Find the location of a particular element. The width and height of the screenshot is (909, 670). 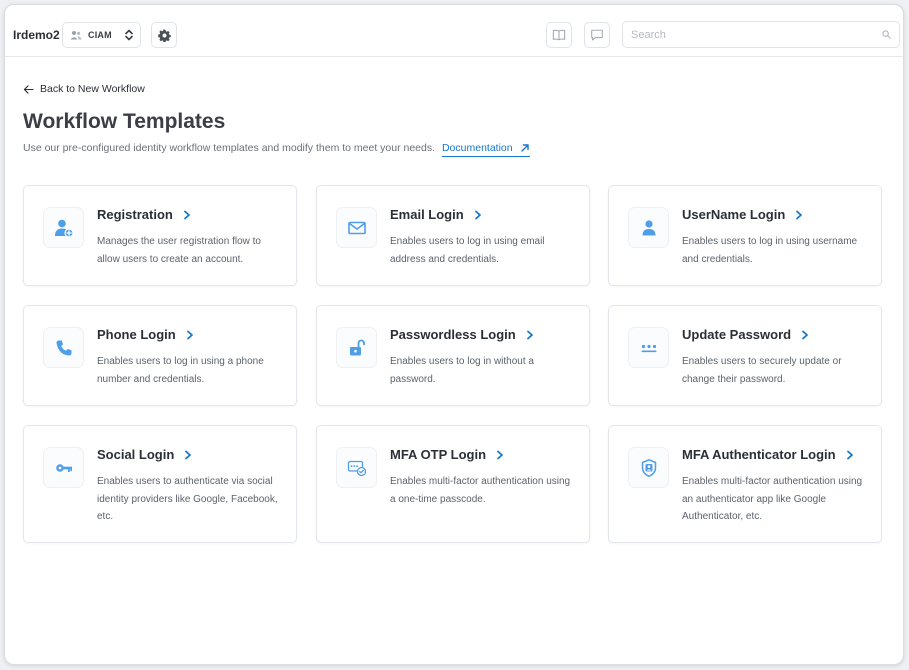

user-add-icon is located at coordinates (64, 228).